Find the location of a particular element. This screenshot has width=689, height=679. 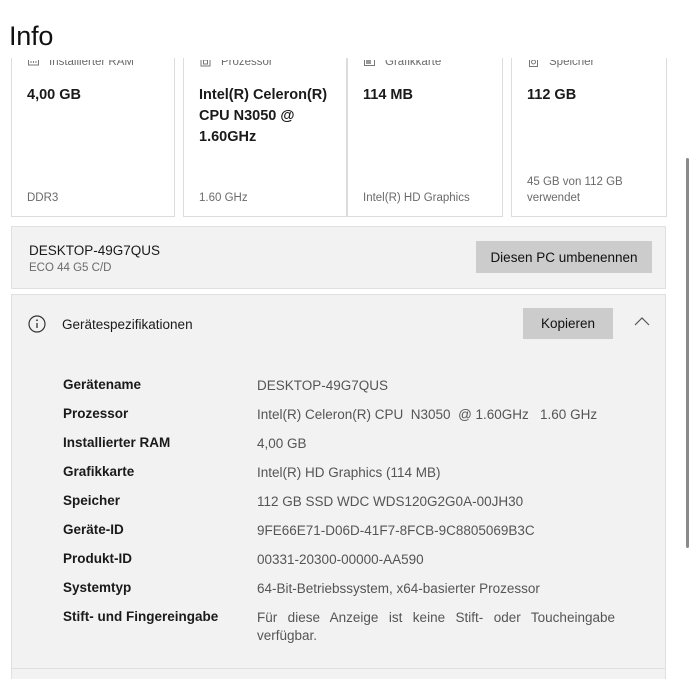

card-storage-value: 112 GB is located at coordinates (552, 95).